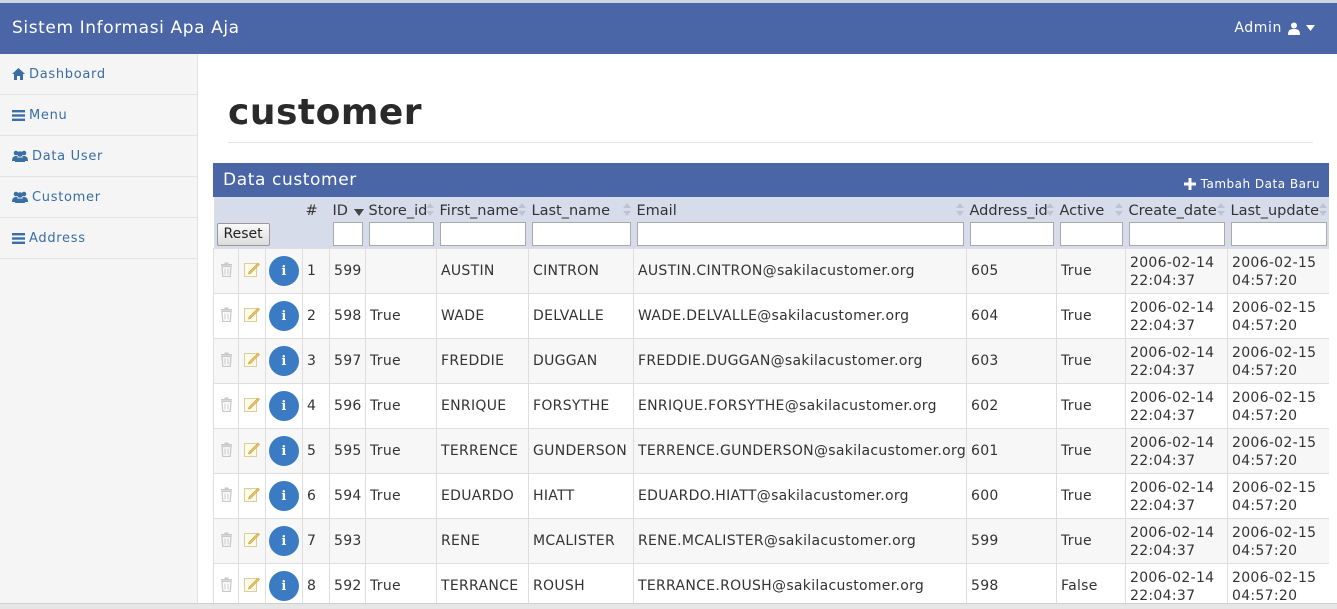  Describe the element at coordinates (1278, 271) in the screenshot. I see `cell-last-update: 2006-02-15 04:57:20` at that location.